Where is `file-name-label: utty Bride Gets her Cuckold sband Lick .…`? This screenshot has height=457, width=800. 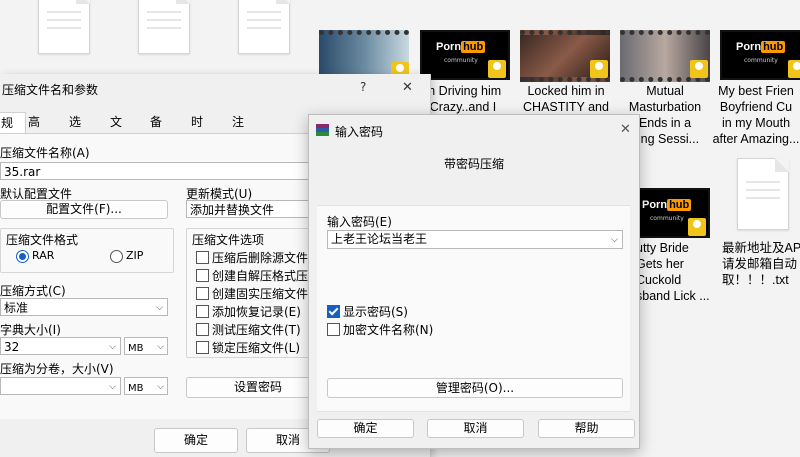 file-name-label: utty Bride Gets her Cuckold sband Lick .… is located at coordinates (676, 272).